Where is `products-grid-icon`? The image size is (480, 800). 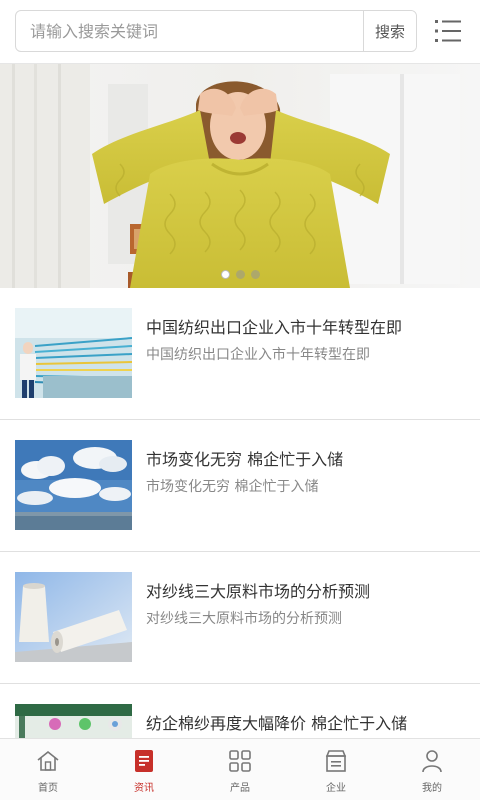
products-grid-icon is located at coordinates (240, 761).